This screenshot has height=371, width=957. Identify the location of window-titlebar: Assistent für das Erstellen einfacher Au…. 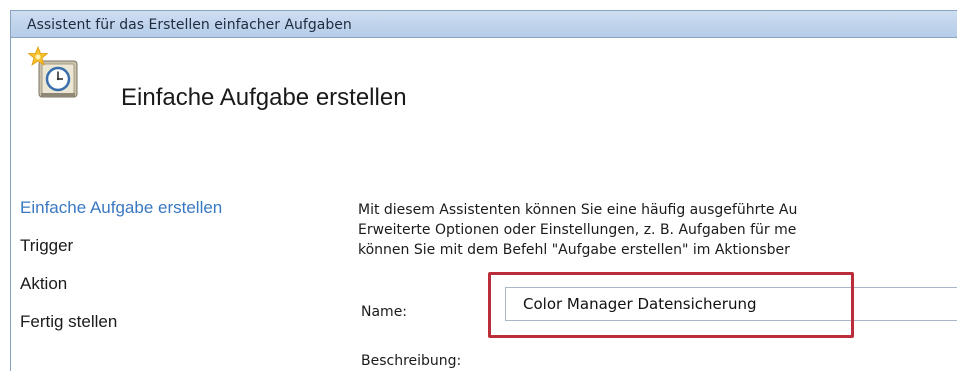
(483, 24).